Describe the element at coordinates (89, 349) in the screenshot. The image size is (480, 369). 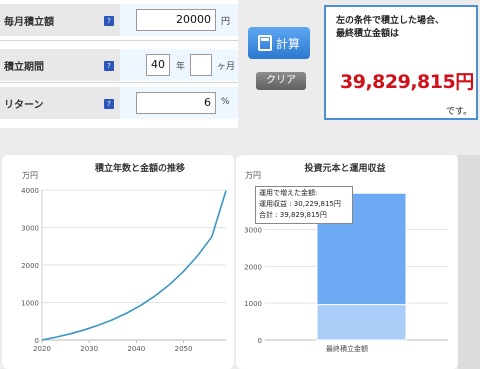
I see `x-tick-label: 2030` at that location.